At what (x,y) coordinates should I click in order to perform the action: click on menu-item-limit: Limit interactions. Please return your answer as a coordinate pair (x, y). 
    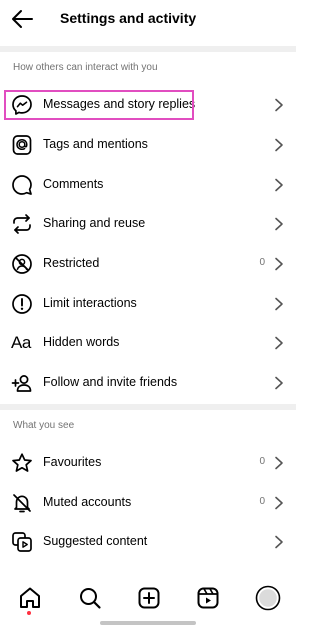
    Looking at the image, I should click on (148, 303).